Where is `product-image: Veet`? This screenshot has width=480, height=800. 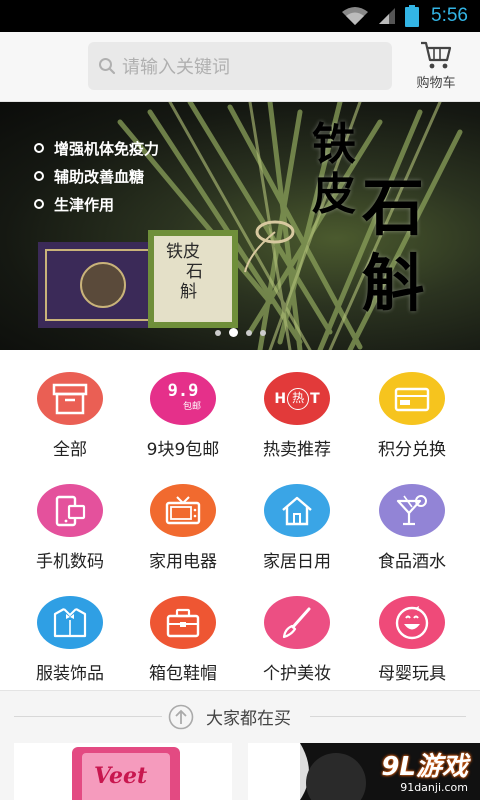 product-image: Veet is located at coordinates (126, 773).